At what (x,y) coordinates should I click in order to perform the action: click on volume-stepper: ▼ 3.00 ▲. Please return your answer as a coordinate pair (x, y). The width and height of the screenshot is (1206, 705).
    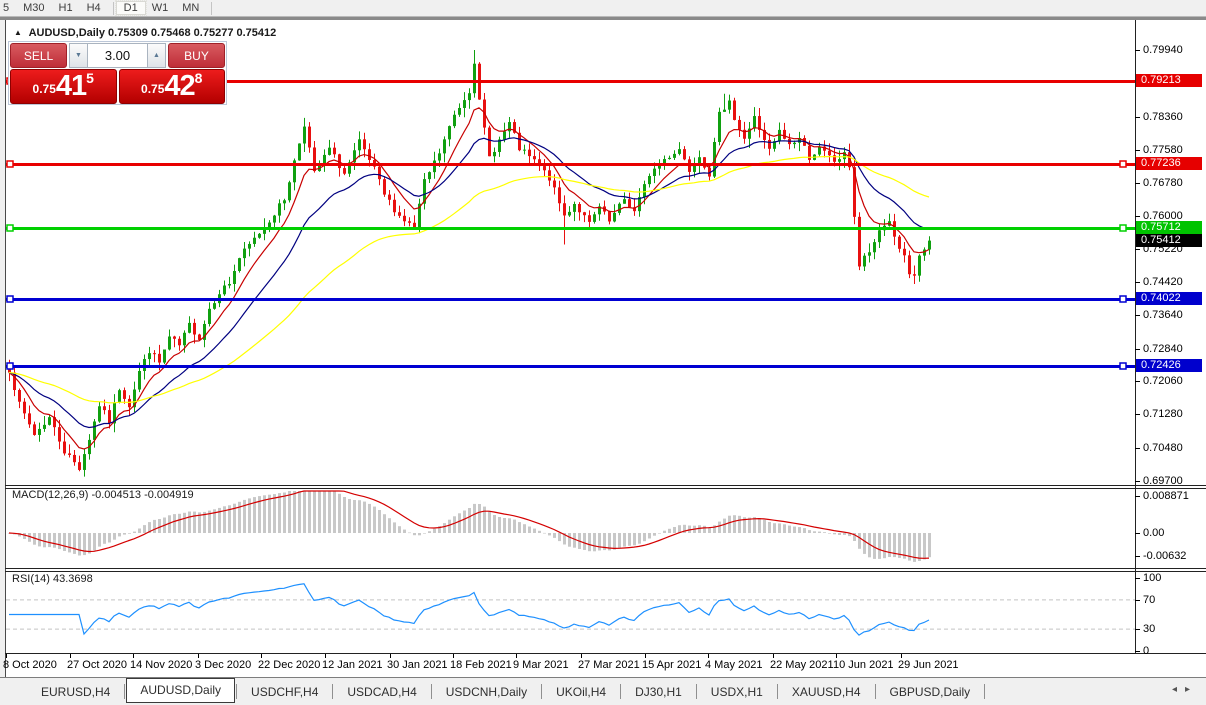
    Looking at the image, I should click on (117, 55).